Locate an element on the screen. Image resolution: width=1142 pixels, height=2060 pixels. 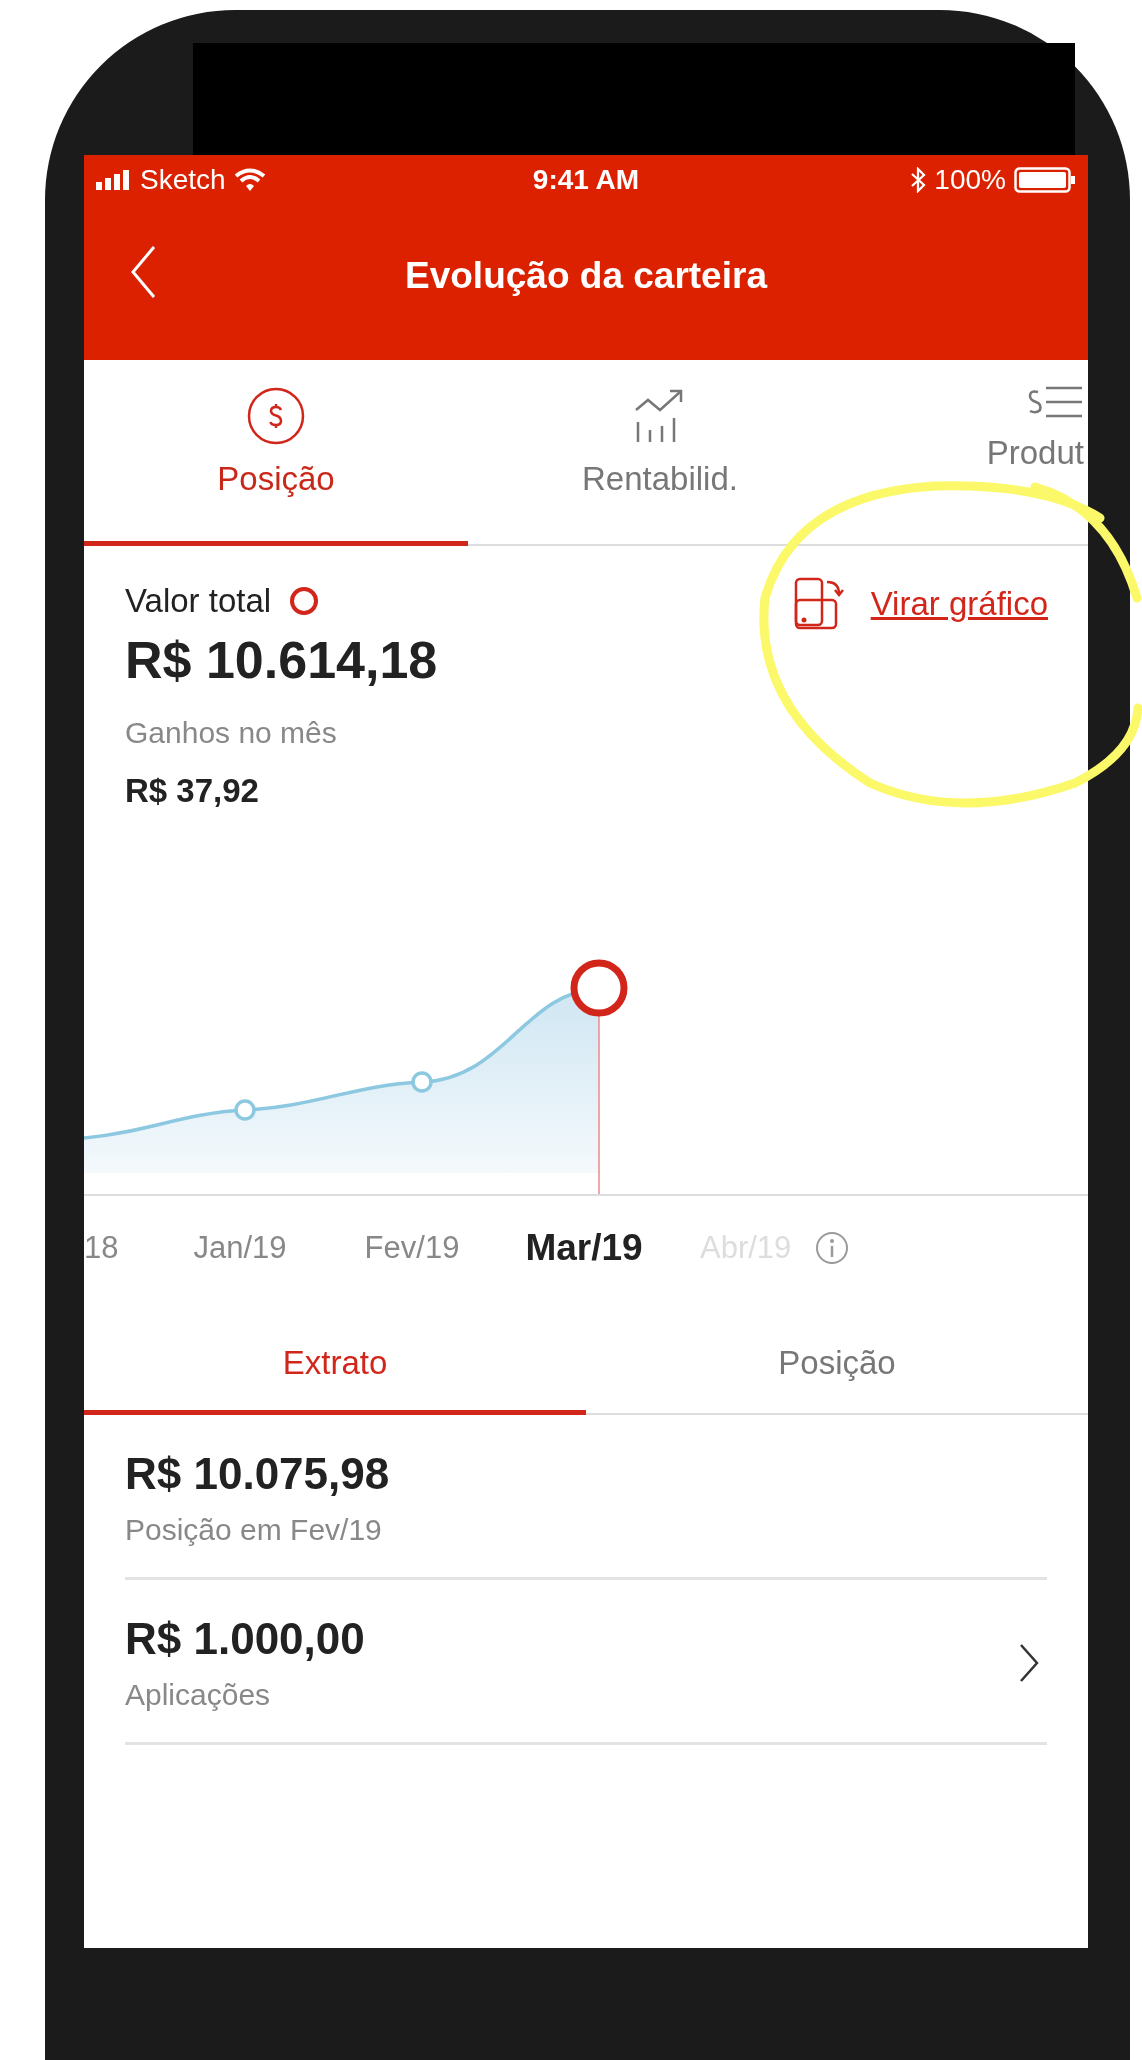
carrier-name: Sketch is located at coordinates (183, 180).